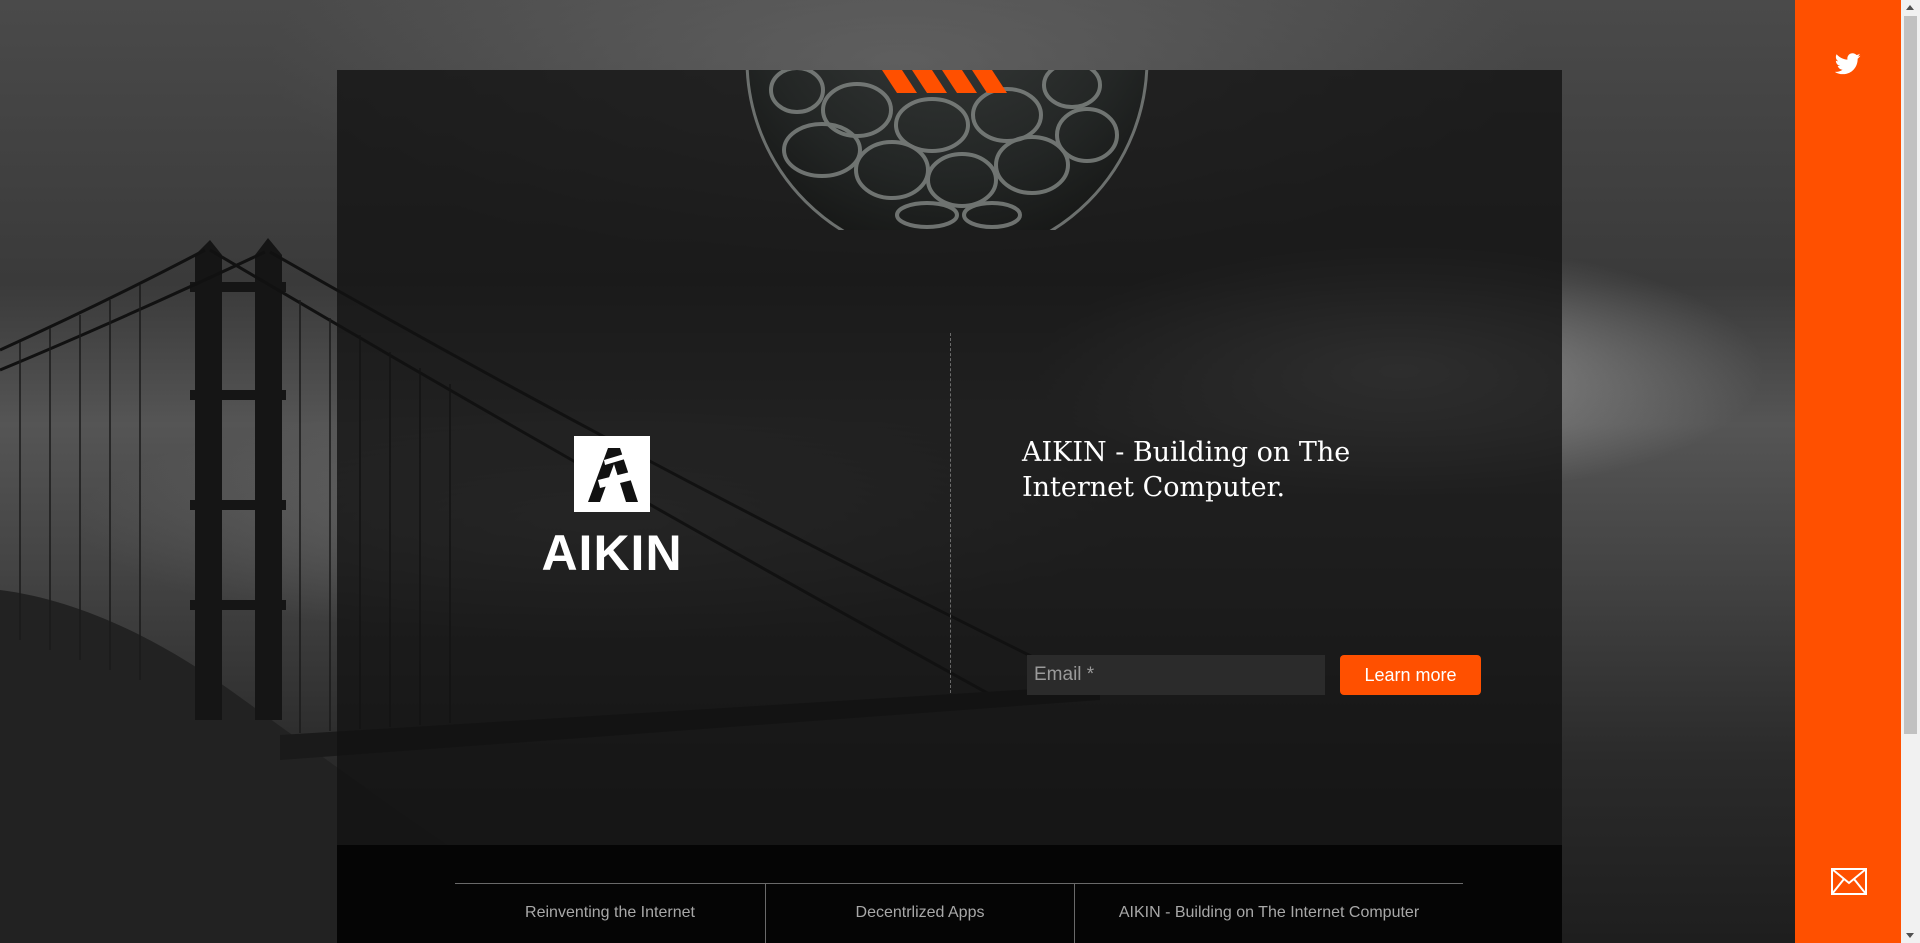 Image resolution: width=1920 pixels, height=943 pixels. I want to click on mail-icon, so click(1849, 881).